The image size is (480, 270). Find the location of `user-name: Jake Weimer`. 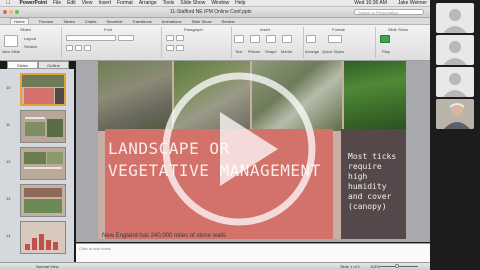

user-name: Jake Weimer is located at coordinates (412, 3).